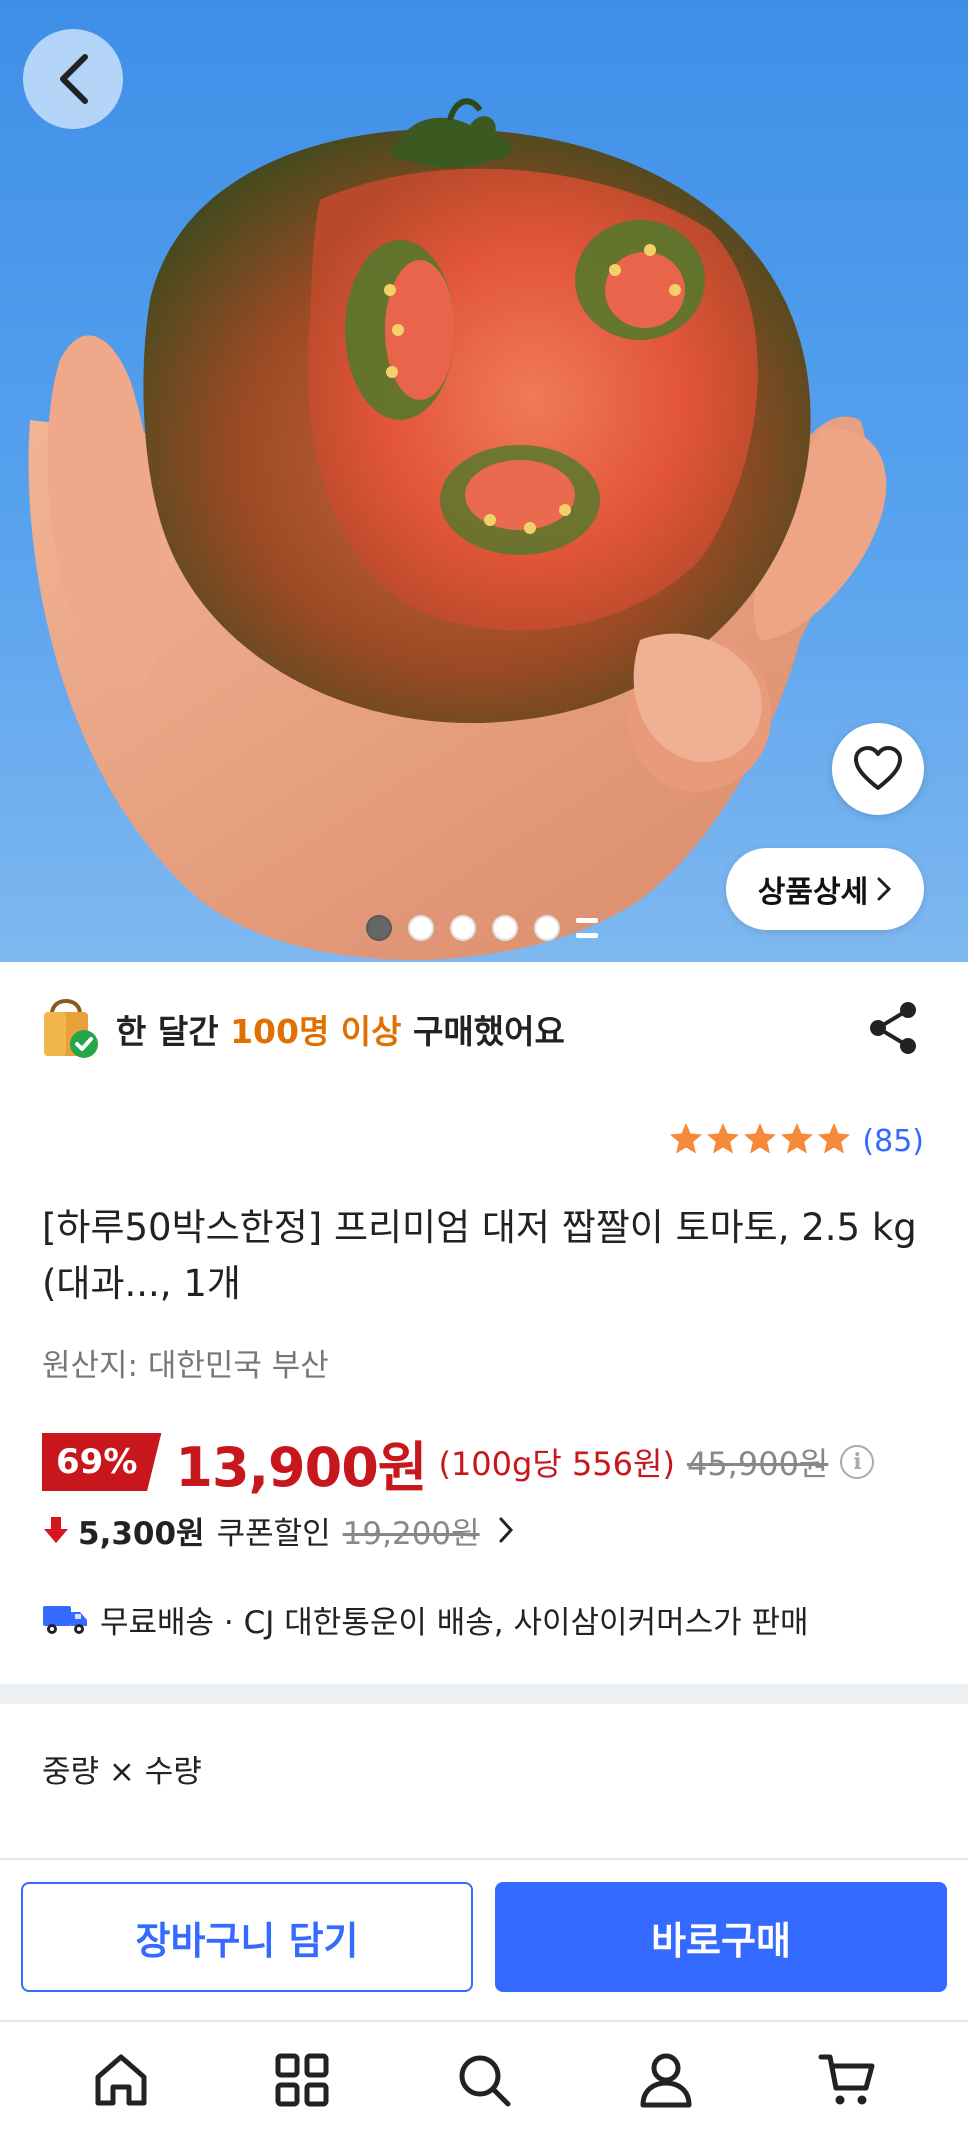 The width and height of the screenshot is (968, 2137). I want to click on nav-my-page, so click(666, 2080).